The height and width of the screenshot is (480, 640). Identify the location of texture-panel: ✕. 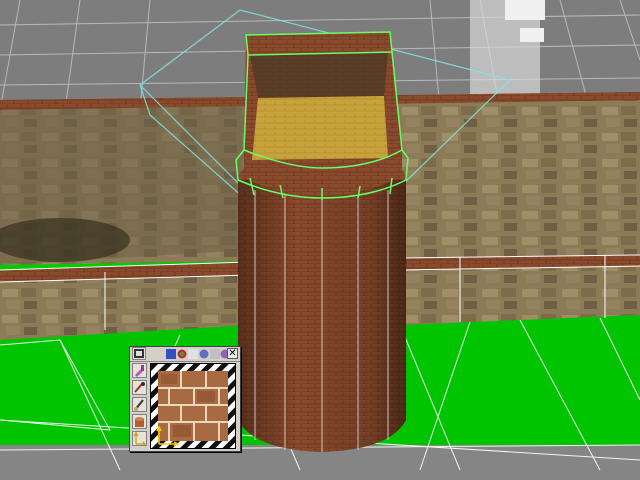
(185, 399).